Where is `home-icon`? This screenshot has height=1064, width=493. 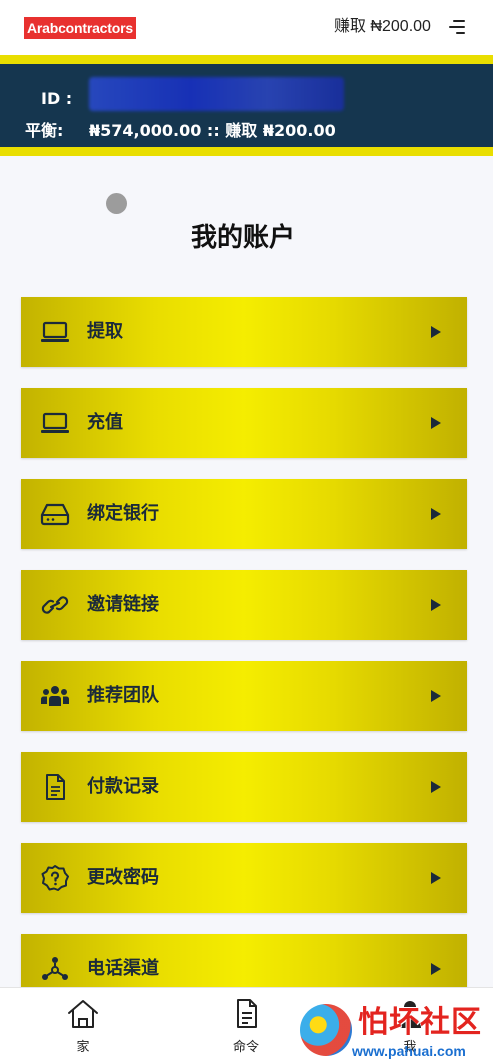 home-icon is located at coordinates (83, 1014).